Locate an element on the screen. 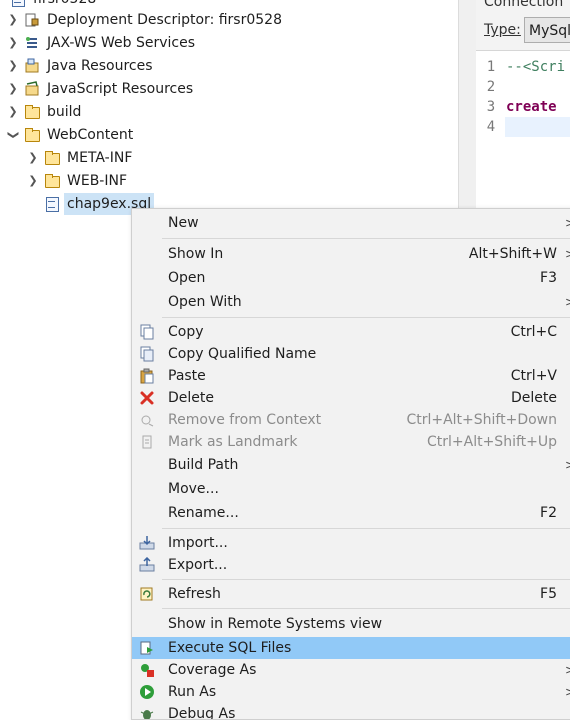  tree-item-jaxws: ❯ JAX-WS Web Services is located at coordinates (102, 43).